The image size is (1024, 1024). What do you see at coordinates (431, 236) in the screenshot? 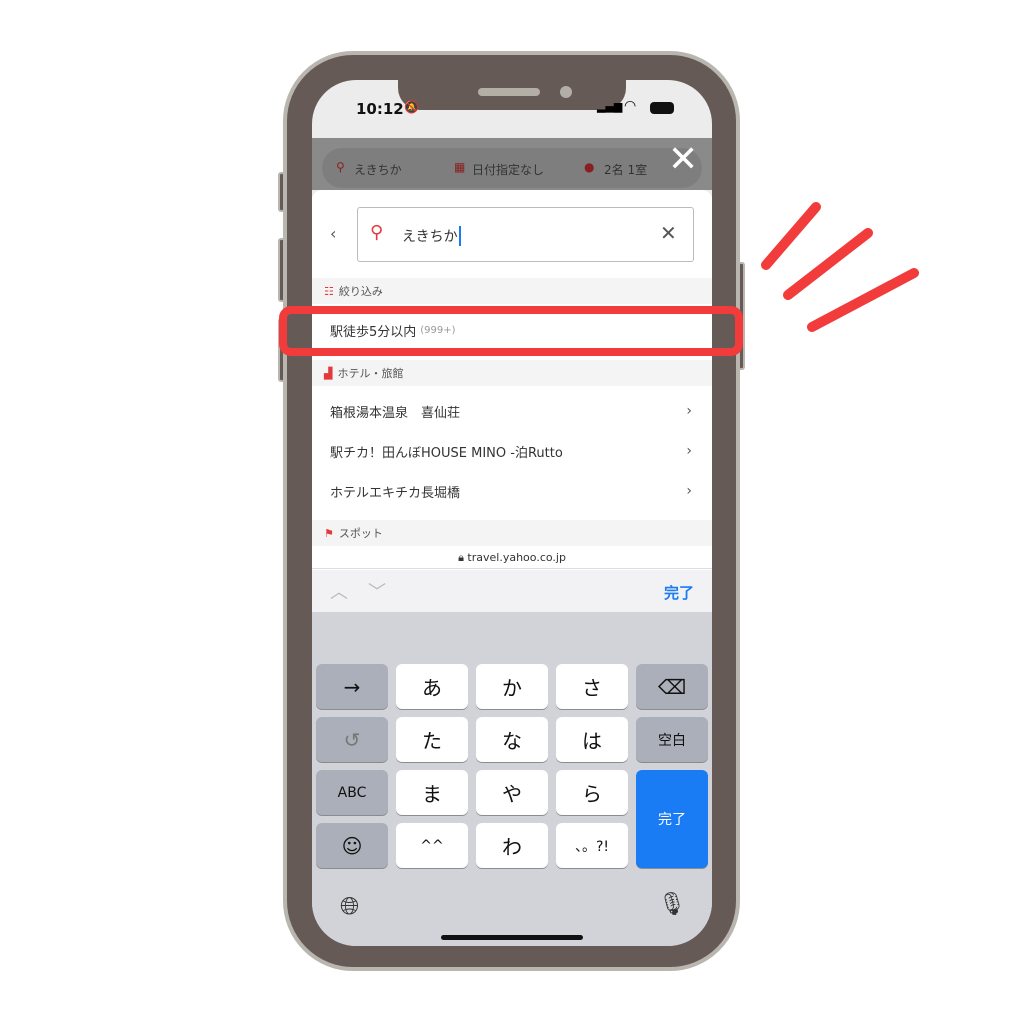
I see `search-value: えきちか` at bounding box center [431, 236].